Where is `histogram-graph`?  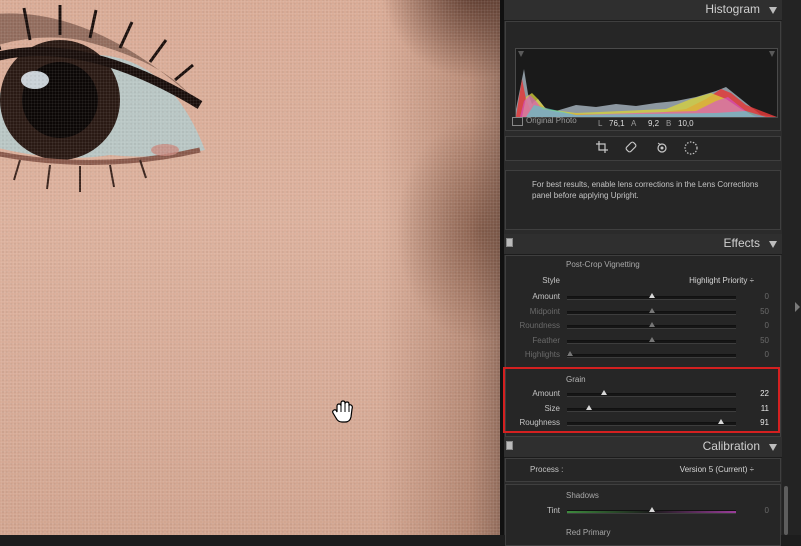 histogram-graph is located at coordinates (646, 83).